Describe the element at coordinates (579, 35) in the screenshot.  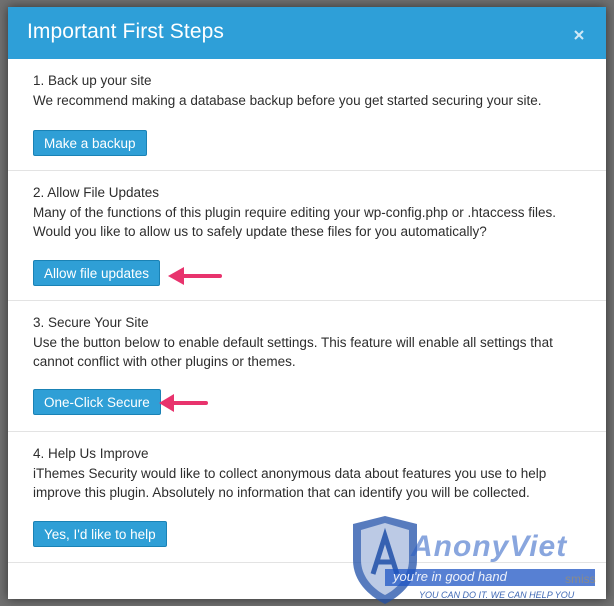
I see `close-icon` at that location.